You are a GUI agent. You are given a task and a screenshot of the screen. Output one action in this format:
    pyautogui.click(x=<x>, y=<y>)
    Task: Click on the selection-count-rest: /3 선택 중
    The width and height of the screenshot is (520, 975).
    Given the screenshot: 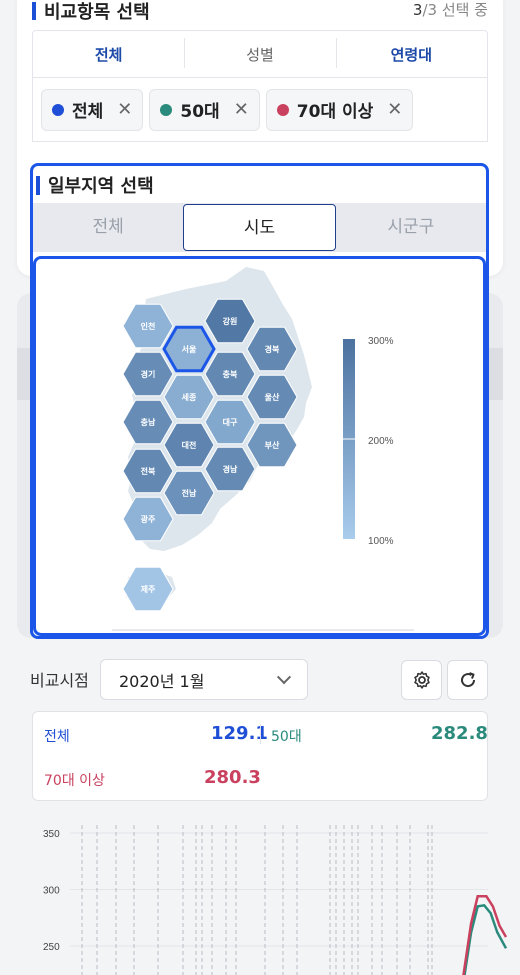 What is the action you would take?
    pyautogui.click(x=455, y=10)
    